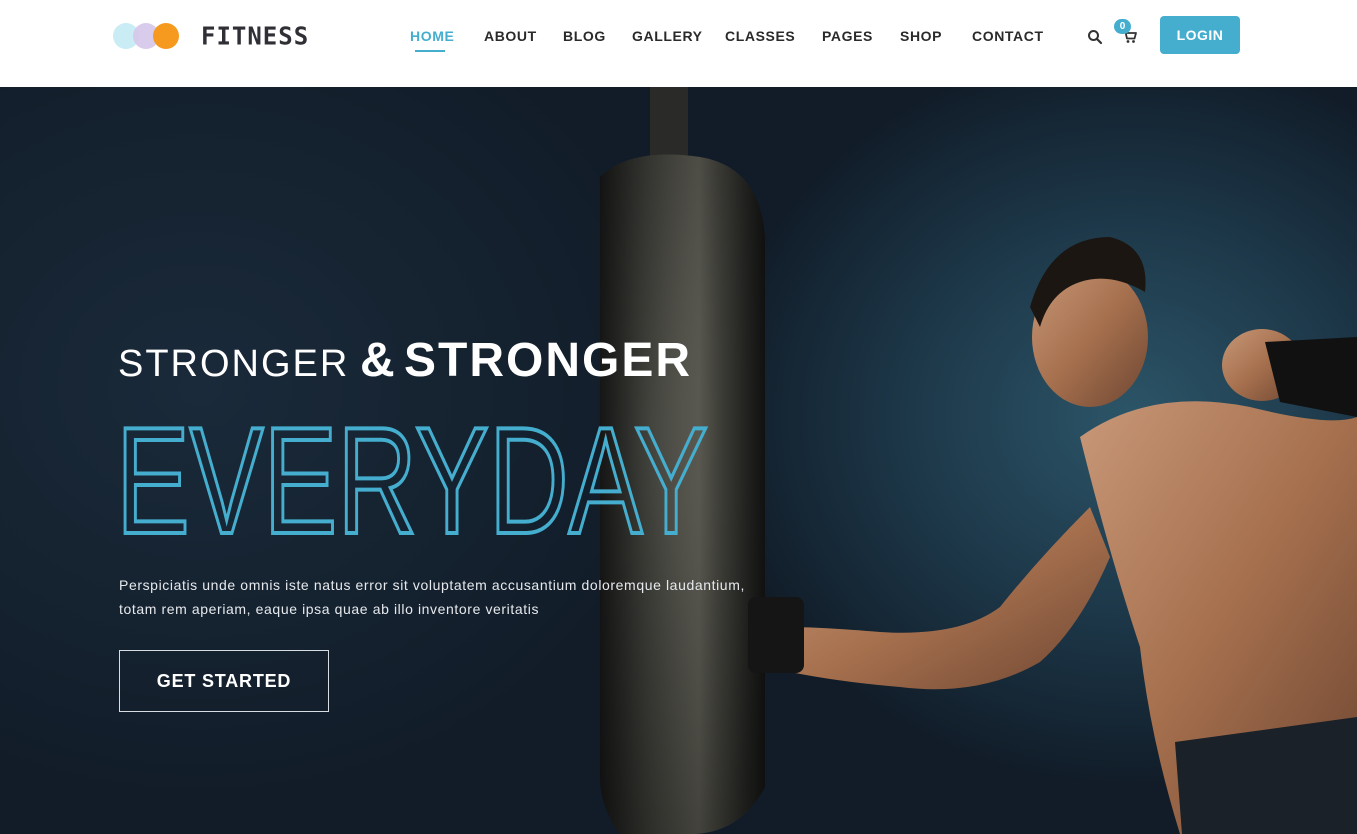 The width and height of the screenshot is (1357, 834). What do you see at coordinates (667, 36) in the screenshot?
I see `nav-item-gallery: GALLERY` at bounding box center [667, 36].